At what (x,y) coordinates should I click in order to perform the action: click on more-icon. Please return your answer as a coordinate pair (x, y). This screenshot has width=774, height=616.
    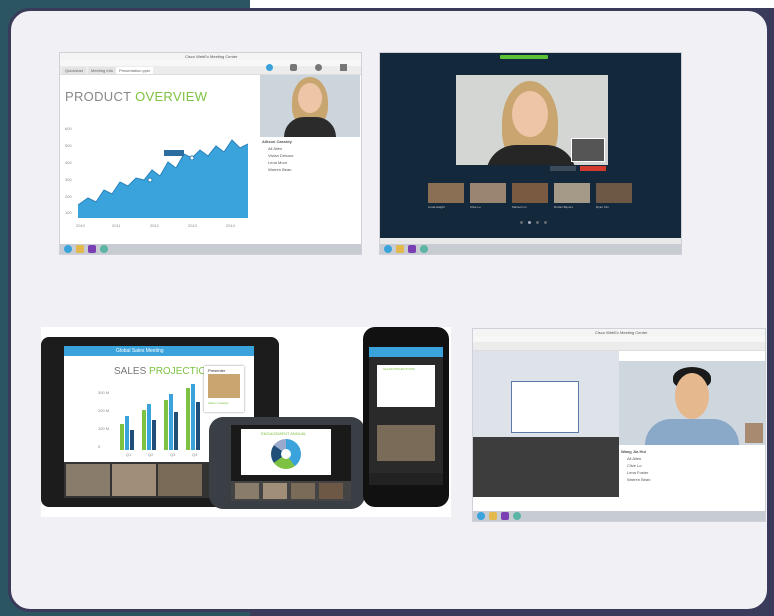
    Looking at the image, I should click on (343, 67).